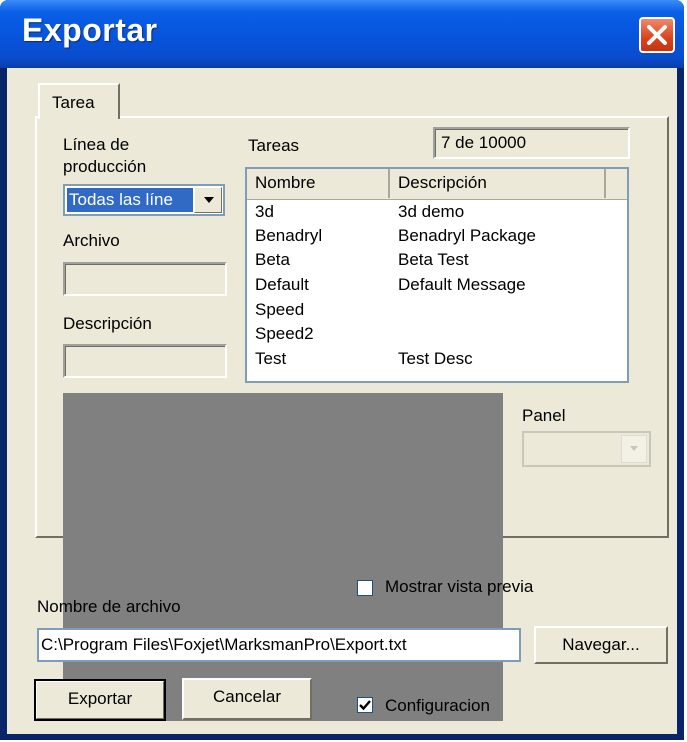 This screenshot has width=687, height=742. I want to click on list-item-description: Benadryl Package, so click(467, 235).